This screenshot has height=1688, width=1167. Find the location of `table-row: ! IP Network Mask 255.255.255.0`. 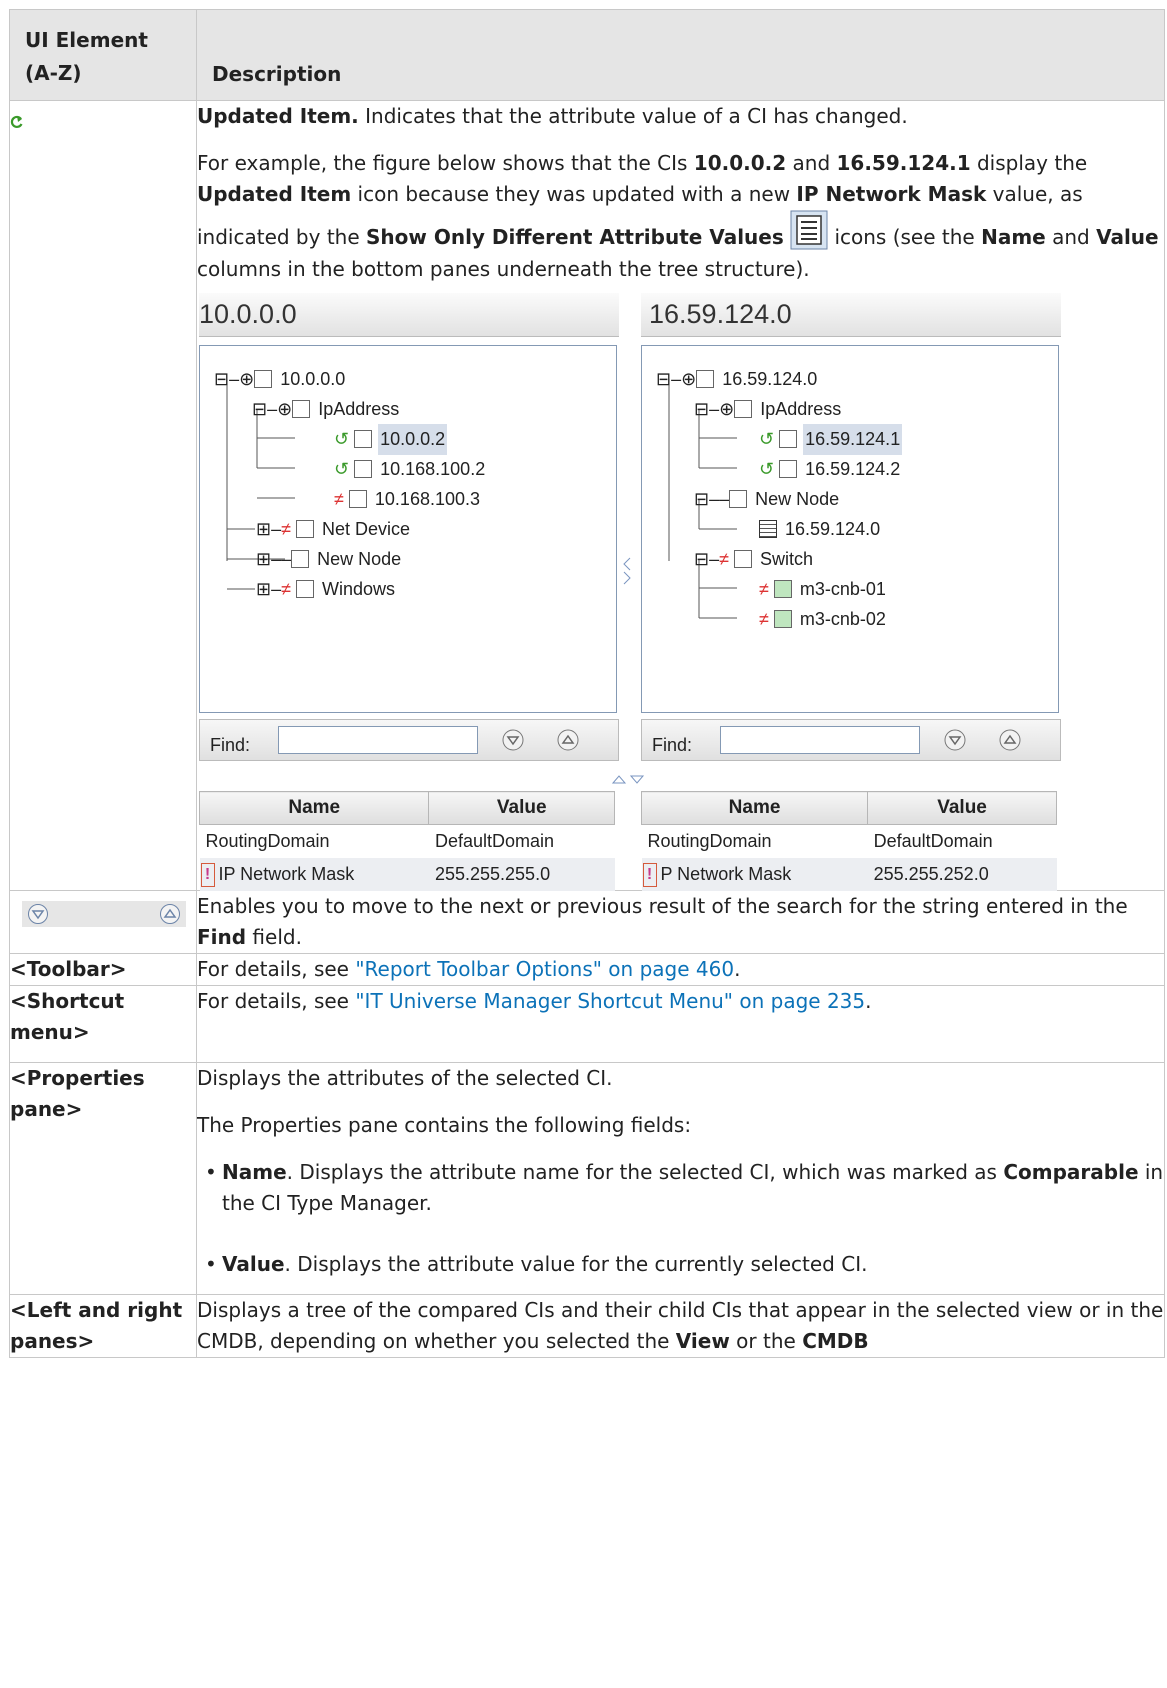

table-row: ! IP Network Mask 255.255.255.0 is located at coordinates (407, 874).